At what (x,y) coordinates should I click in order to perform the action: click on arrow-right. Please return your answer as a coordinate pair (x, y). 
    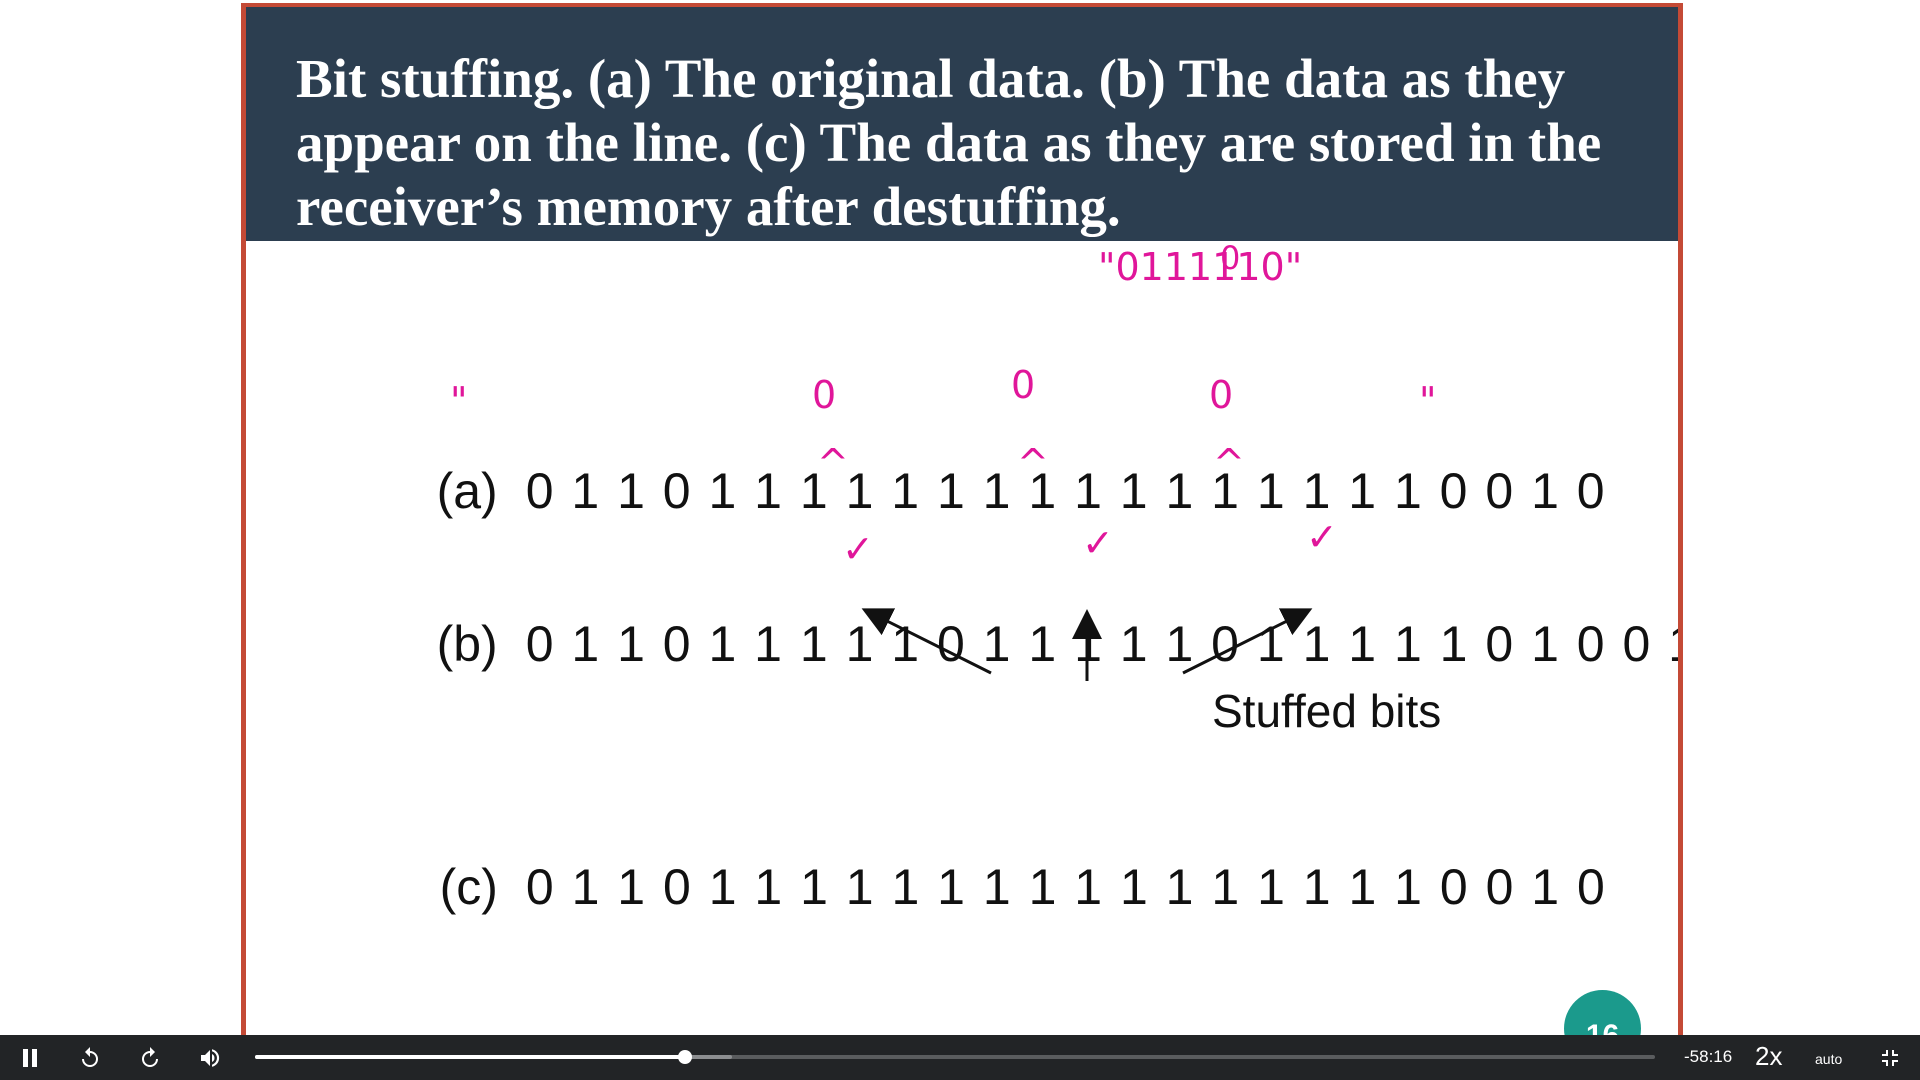
    Looking at the image, I should click on (1247, 641).